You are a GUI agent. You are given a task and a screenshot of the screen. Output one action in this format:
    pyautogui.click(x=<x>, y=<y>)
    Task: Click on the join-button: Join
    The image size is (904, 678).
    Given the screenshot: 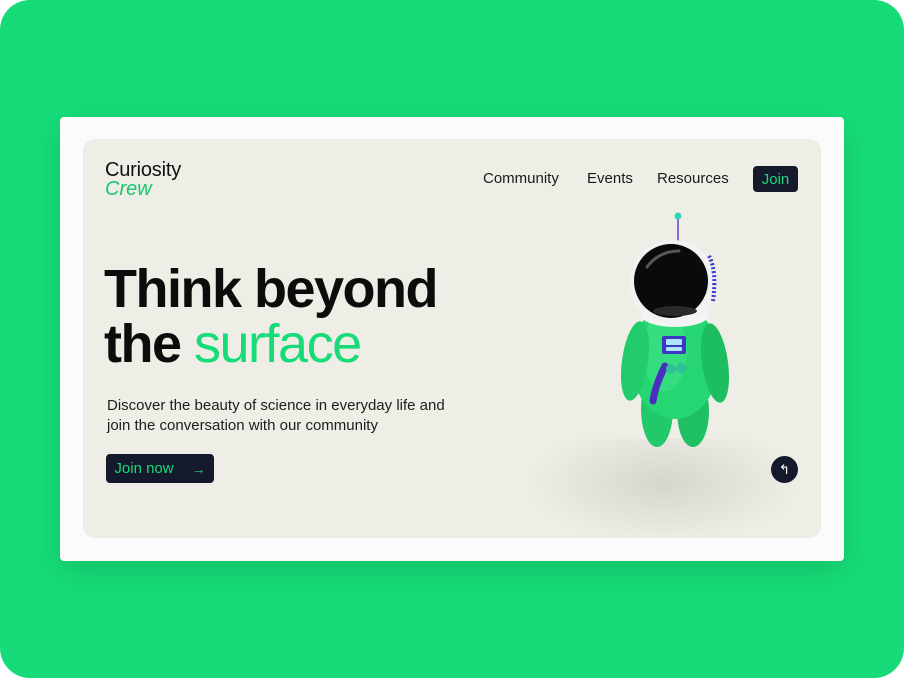 What is the action you would take?
    pyautogui.click(x=775, y=179)
    